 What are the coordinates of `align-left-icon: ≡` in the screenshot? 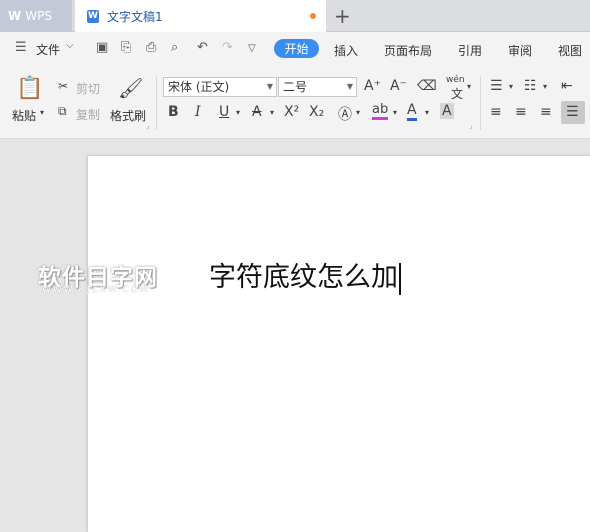 It's located at (496, 112).